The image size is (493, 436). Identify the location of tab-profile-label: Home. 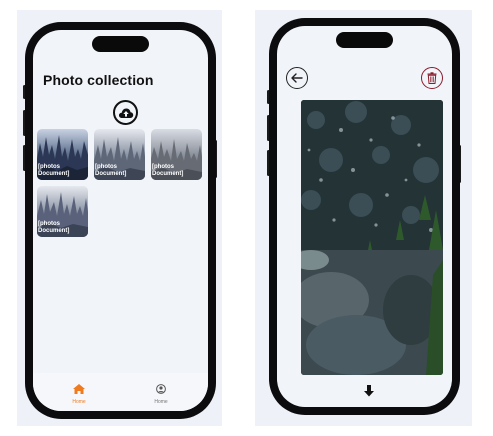
(161, 402).